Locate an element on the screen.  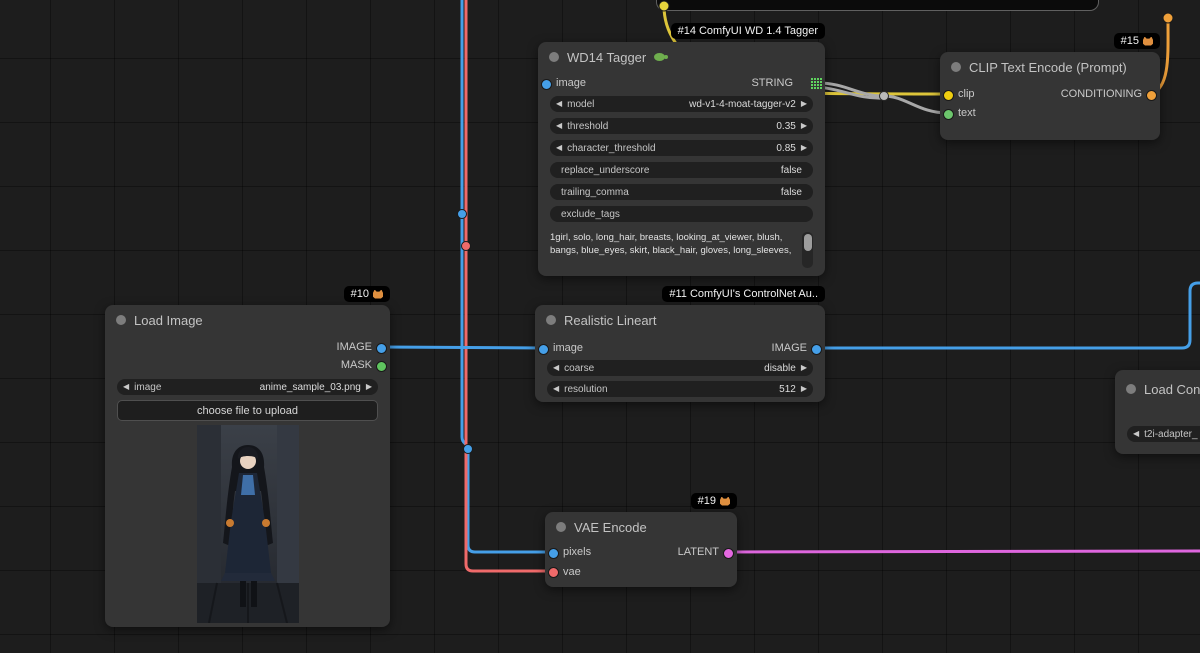
badge-text: #19 is located at coordinates (706, 501).